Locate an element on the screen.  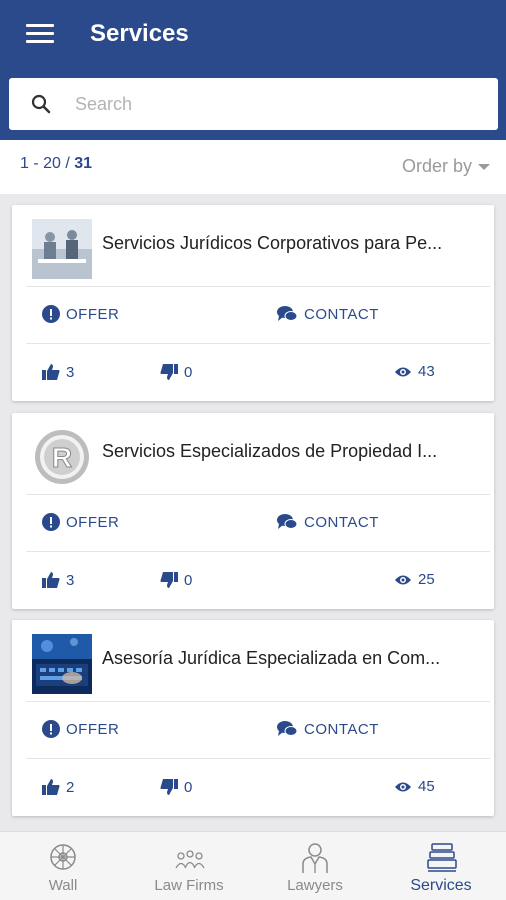
search-input is located at coordinates (275, 104).